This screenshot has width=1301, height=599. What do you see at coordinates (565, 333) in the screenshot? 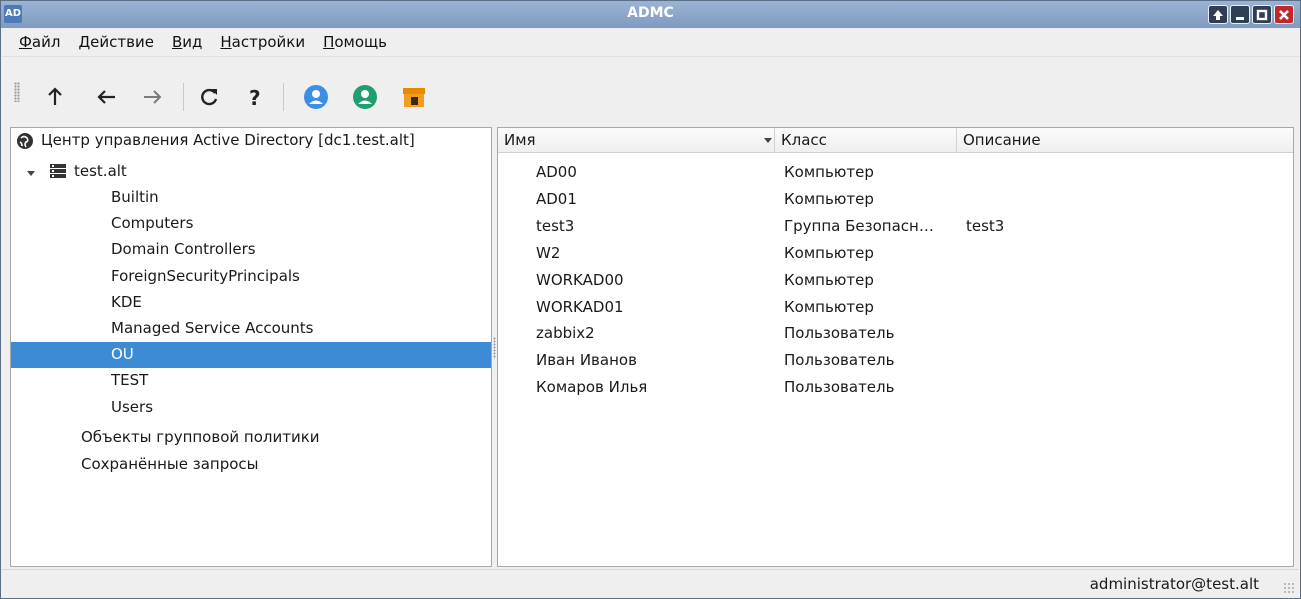
I see `cell-name: zabbix2` at bounding box center [565, 333].